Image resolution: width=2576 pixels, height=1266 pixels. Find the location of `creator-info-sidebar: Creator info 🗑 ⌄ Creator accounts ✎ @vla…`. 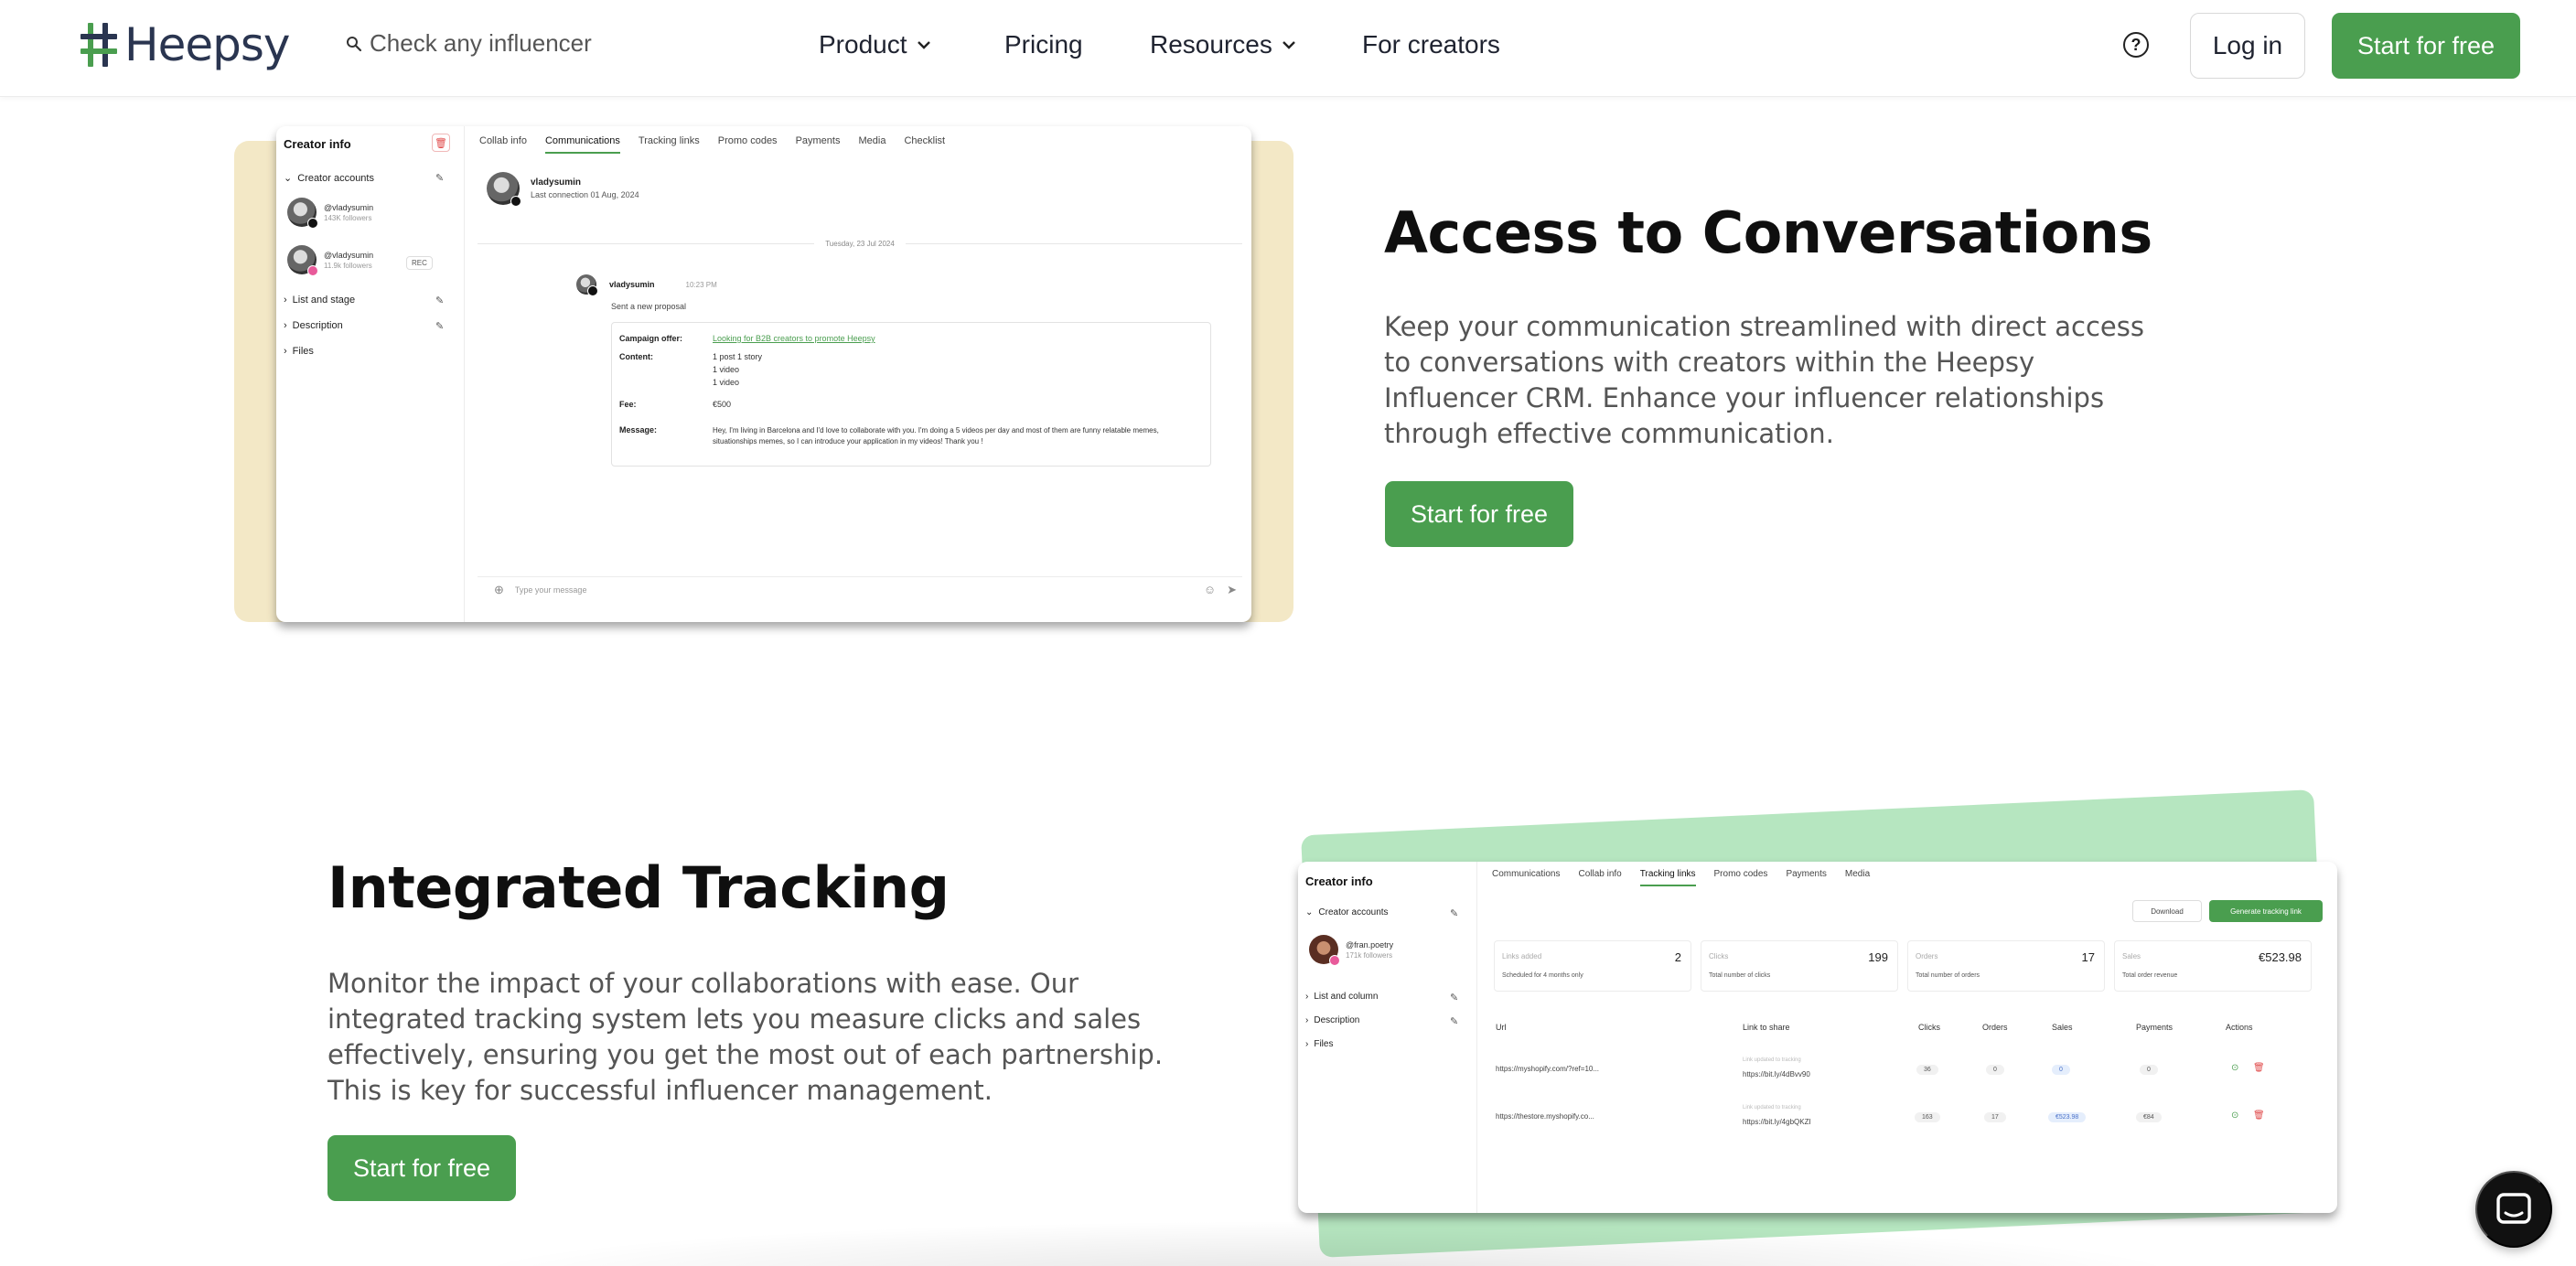

creator-info-sidebar: Creator info 🗑 ⌄ Creator accounts ✎ @vla… is located at coordinates (371, 374).